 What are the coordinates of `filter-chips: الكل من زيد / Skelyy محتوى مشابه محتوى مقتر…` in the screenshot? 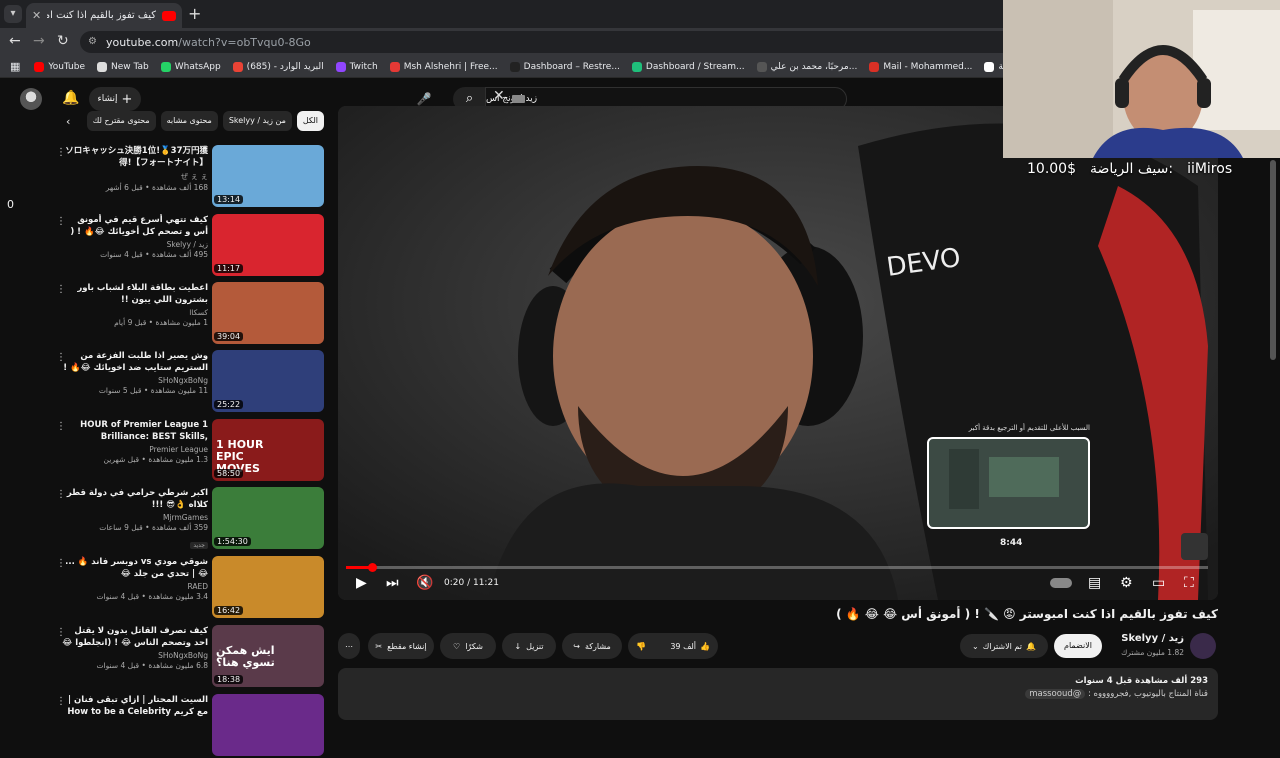 It's located at (204, 122).